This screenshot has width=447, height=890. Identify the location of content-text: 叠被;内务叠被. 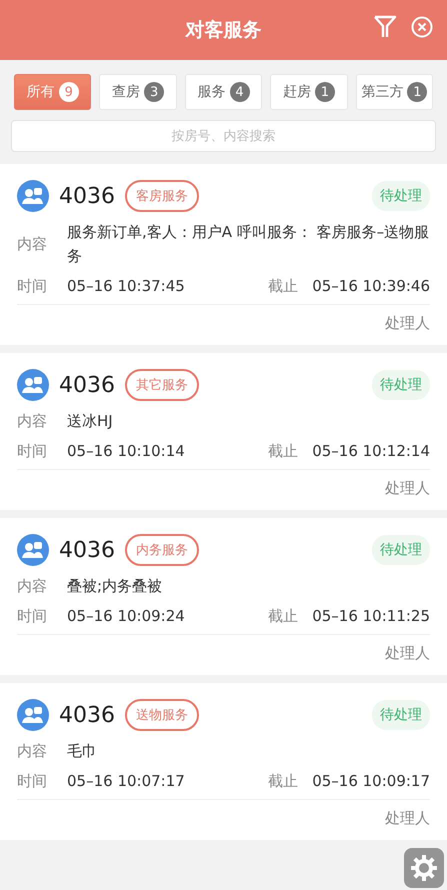
(115, 586).